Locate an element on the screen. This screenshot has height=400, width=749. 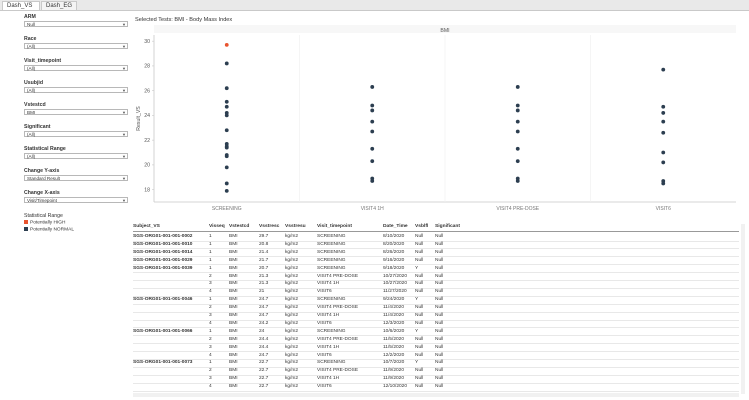
table-cell: 21.3 is located at coordinates (264, 284).